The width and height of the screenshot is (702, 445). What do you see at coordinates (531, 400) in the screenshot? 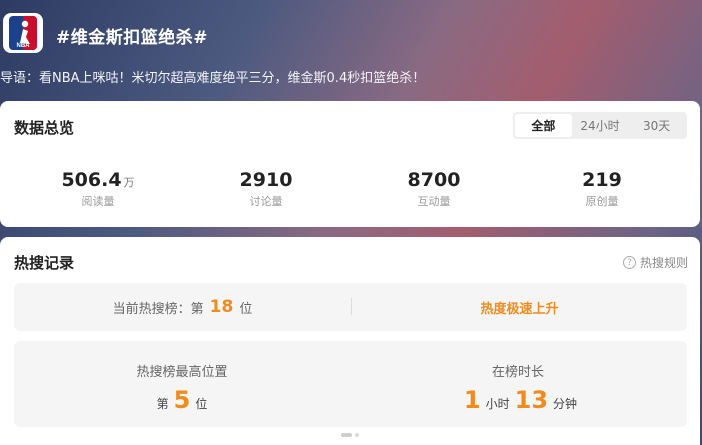
I see `duration-minutes: 13` at bounding box center [531, 400].